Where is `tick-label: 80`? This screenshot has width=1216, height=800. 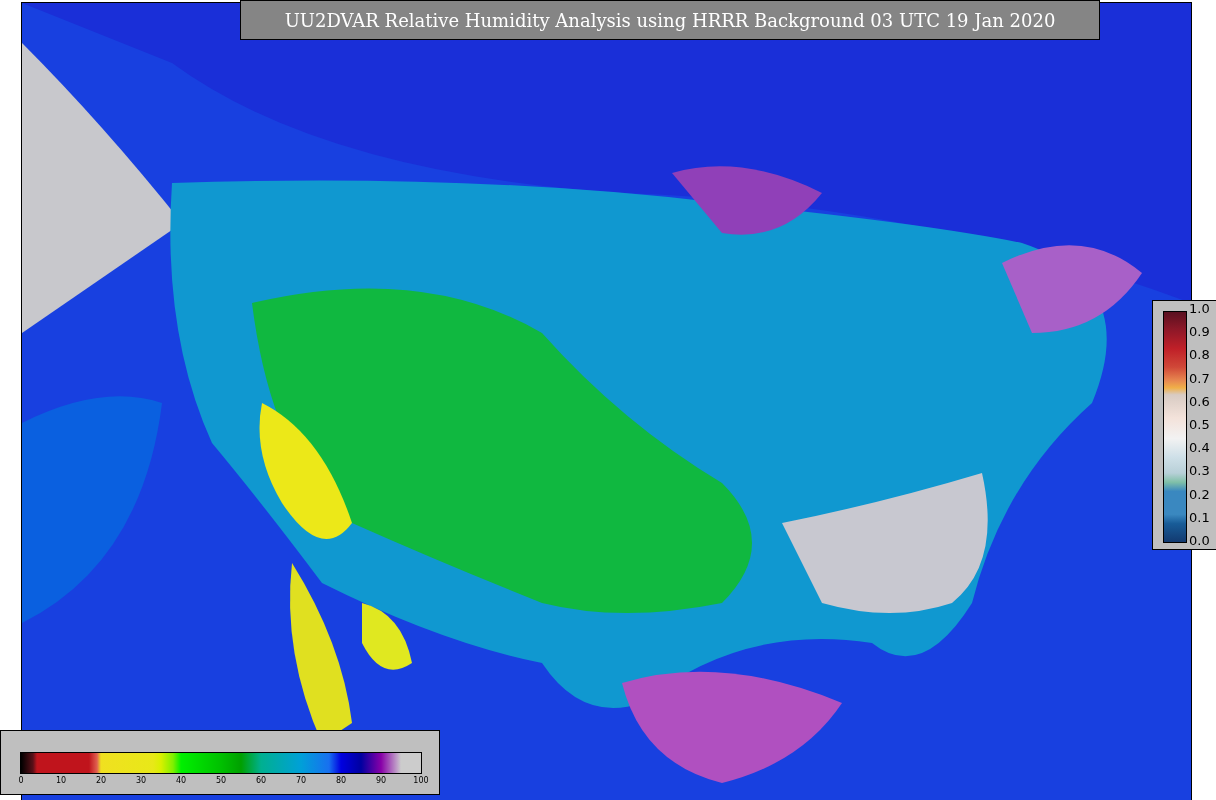
tick-label: 80 is located at coordinates (341, 780).